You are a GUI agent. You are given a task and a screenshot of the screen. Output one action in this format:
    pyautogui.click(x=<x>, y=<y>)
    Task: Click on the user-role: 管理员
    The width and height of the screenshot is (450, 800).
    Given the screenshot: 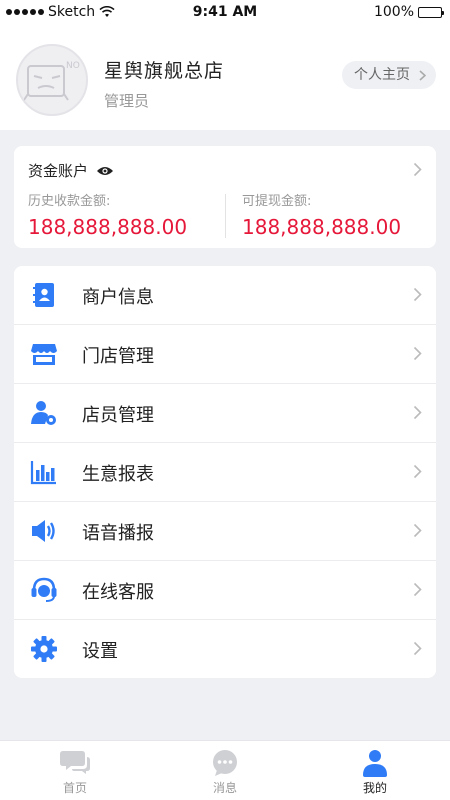 What is the action you would take?
    pyautogui.click(x=127, y=101)
    